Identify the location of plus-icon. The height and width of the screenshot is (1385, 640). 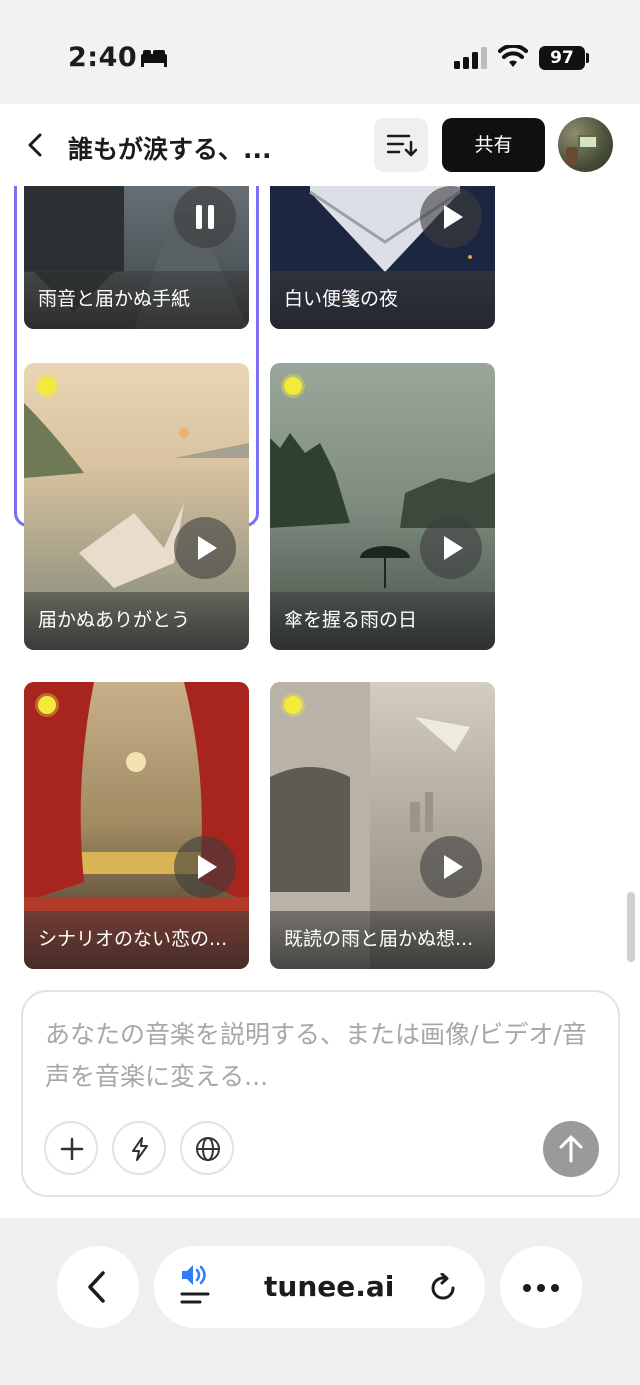
(72, 1149).